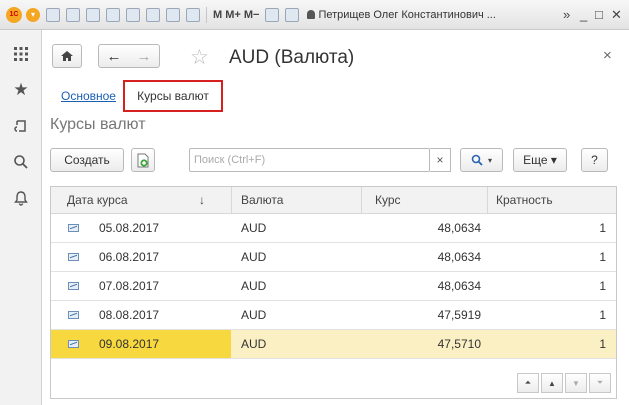  Describe the element at coordinates (129, 315) in the screenshot. I see `cell-date: 08.08.2017` at that location.